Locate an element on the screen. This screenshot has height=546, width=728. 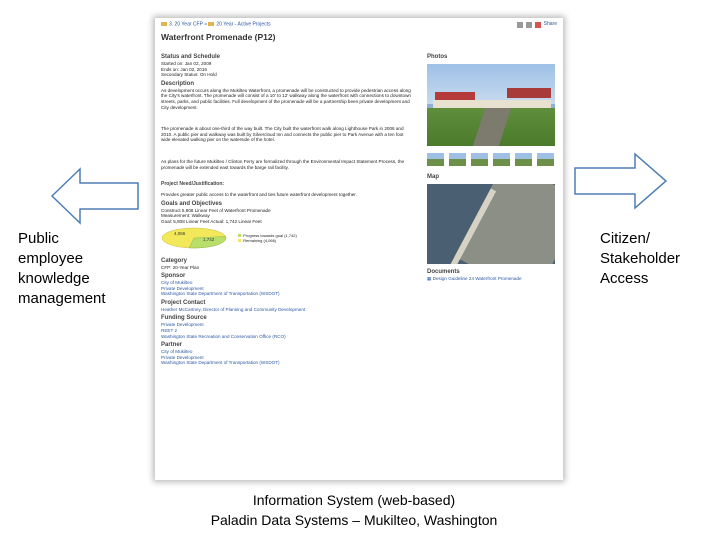
status-secondary: Secondary Status: On Hold is located at coordinates (189, 75).